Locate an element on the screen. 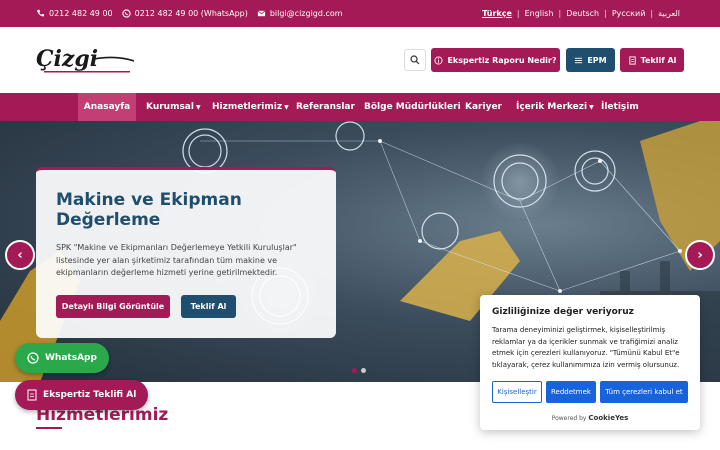 The image size is (720, 450). nav-item-kurumsal: Kurumsal ▼ is located at coordinates (173, 107).